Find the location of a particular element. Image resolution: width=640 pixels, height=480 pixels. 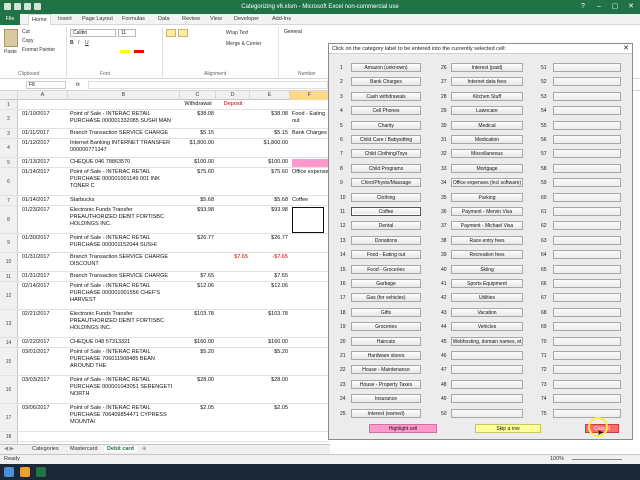

cell-e: $75.60 is located at coordinates (270, 172).